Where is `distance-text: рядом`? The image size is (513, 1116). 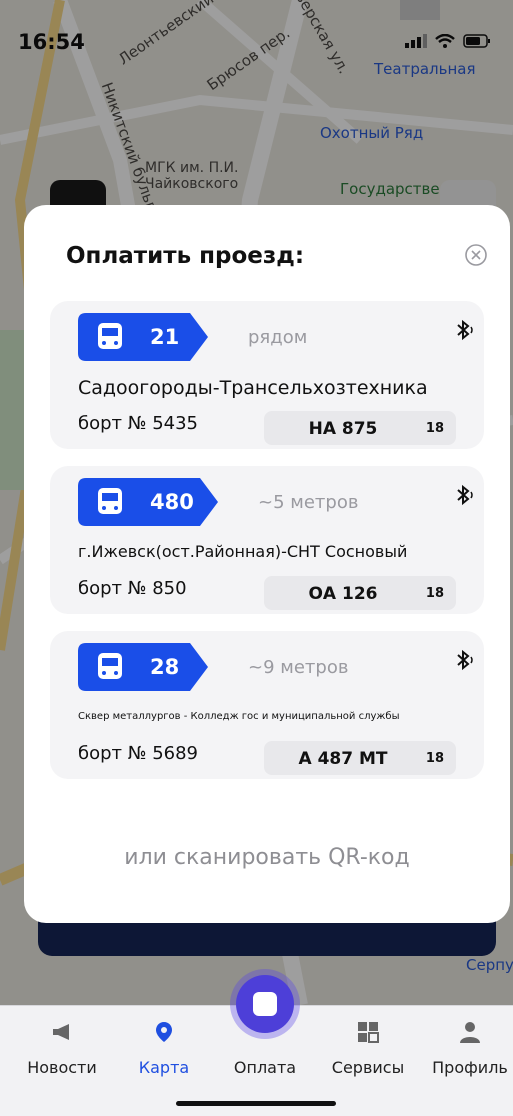 distance-text: рядом is located at coordinates (278, 337).